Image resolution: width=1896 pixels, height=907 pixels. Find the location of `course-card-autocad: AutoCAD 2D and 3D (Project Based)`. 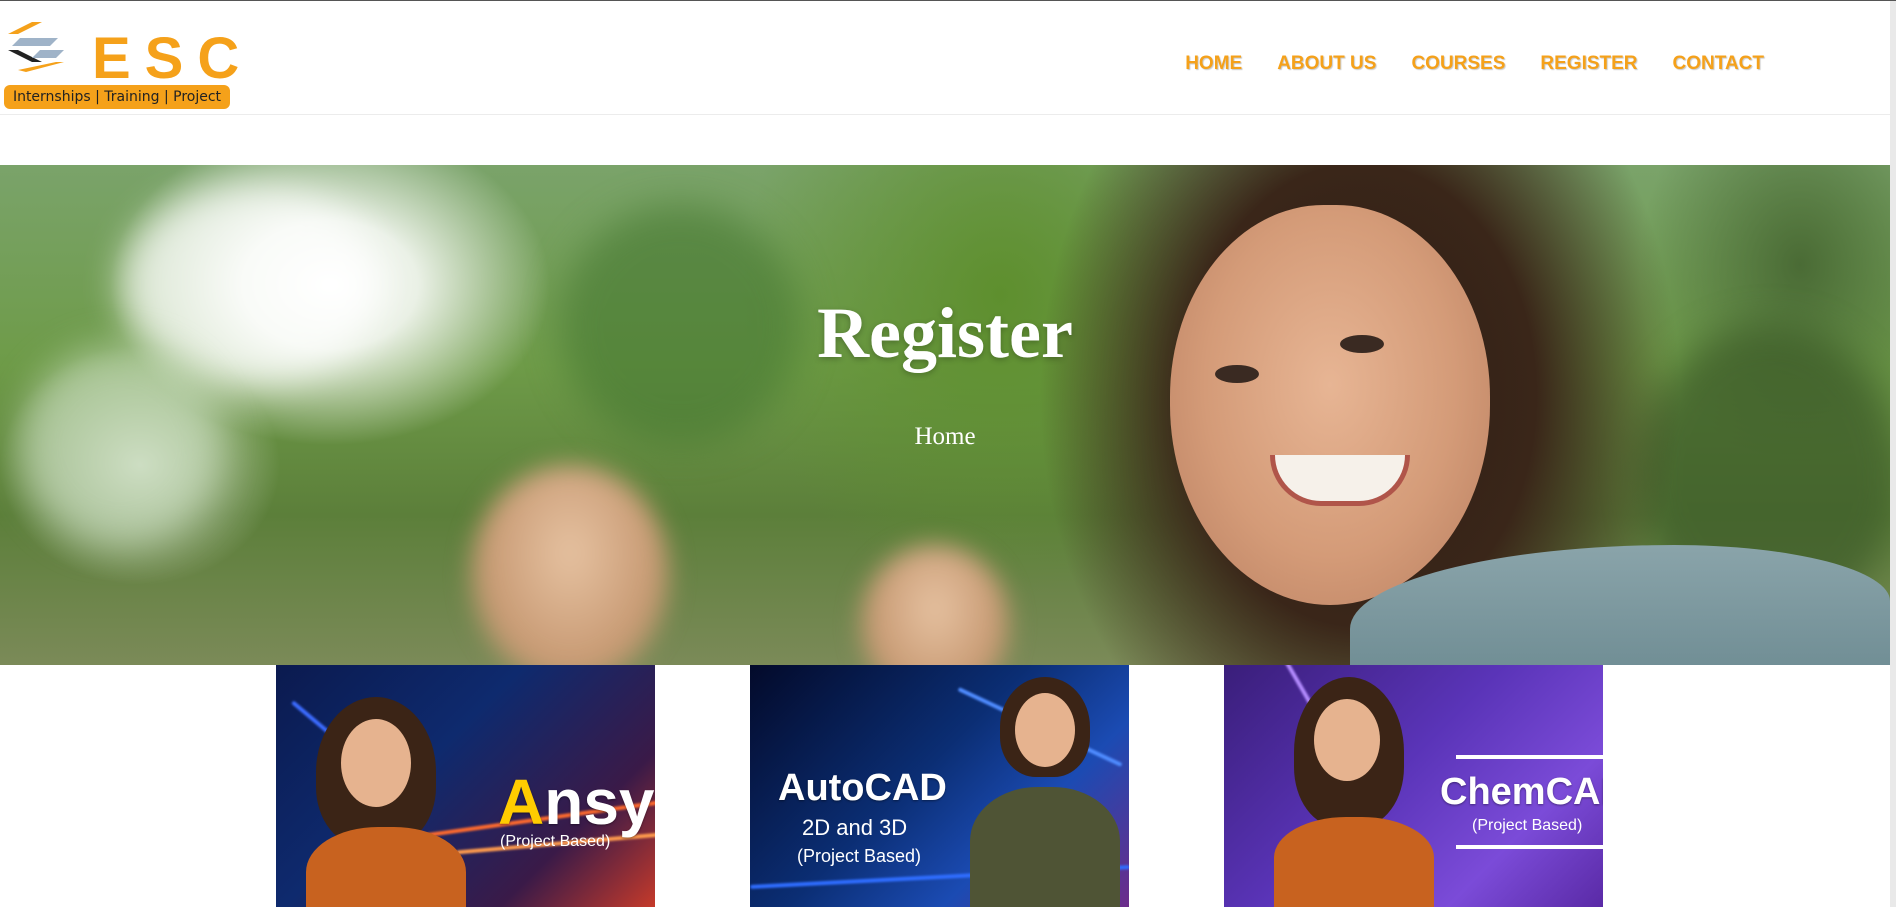

course-card-autocad: AutoCAD 2D and 3D (Project Based) is located at coordinates (939, 786).